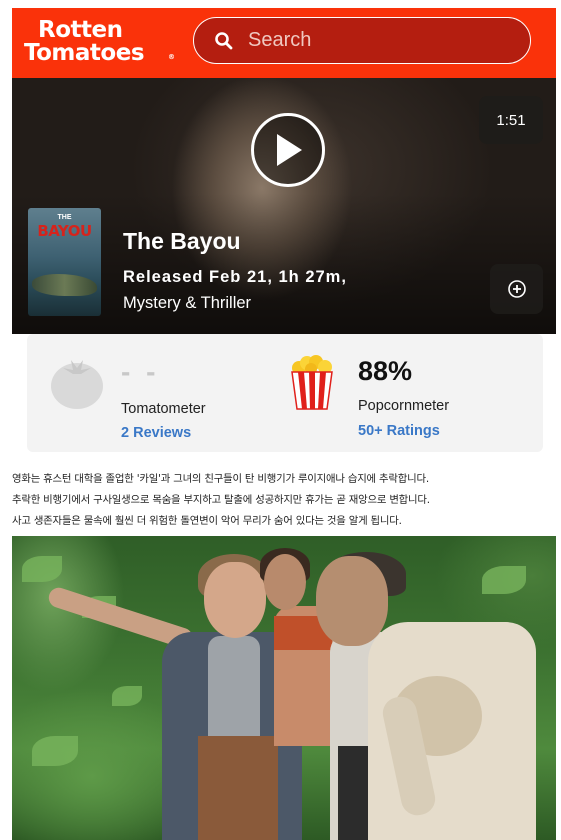 This screenshot has width=561, height=840. Describe the element at coordinates (64, 262) in the screenshot. I see `movie-poster: THE BAYOU` at that location.